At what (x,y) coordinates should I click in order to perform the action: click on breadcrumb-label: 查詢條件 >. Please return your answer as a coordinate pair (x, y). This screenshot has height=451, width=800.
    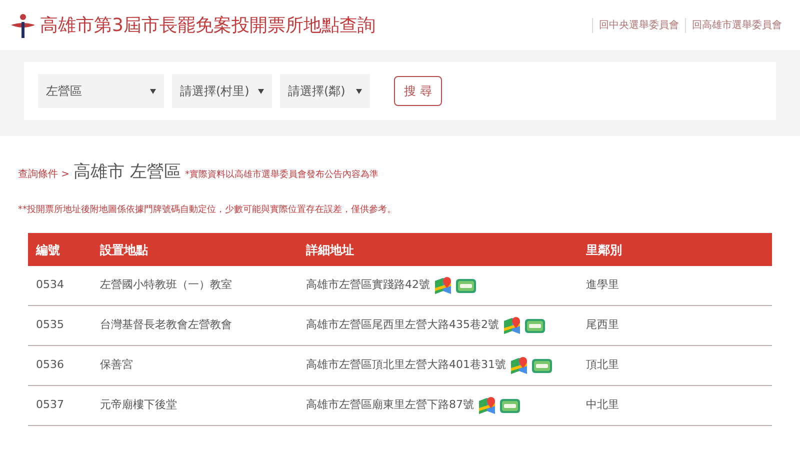
    Looking at the image, I should click on (44, 175).